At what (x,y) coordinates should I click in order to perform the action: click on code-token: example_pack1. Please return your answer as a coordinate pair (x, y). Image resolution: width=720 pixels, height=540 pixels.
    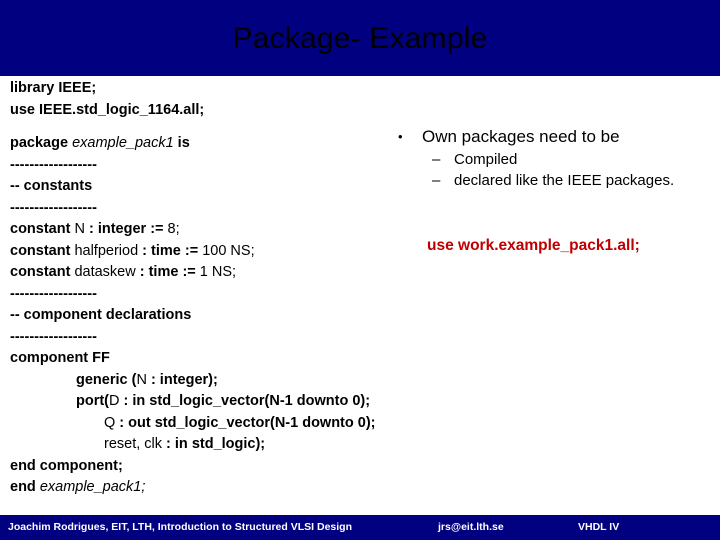
    Looking at the image, I should click on (123, 143).